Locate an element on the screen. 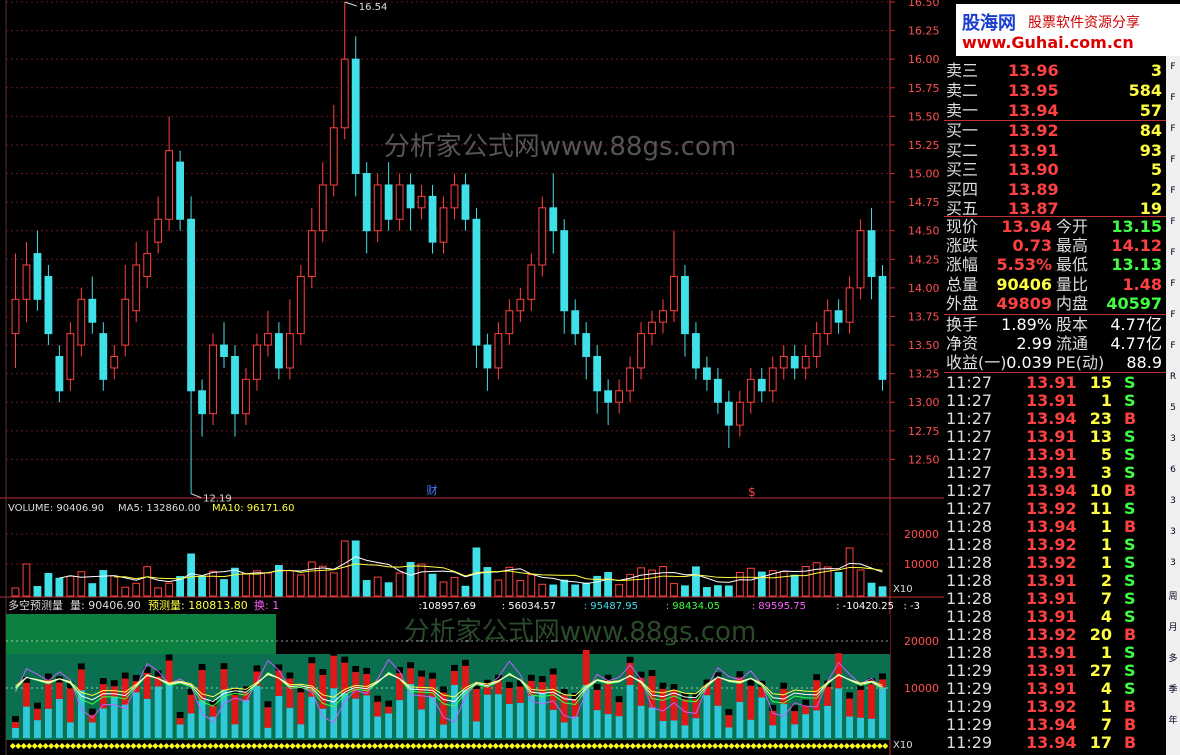 This screenshot has width=1180, height=755. trade-row: 11:29 13.92 1 B is located at coordinates (1055, 707).